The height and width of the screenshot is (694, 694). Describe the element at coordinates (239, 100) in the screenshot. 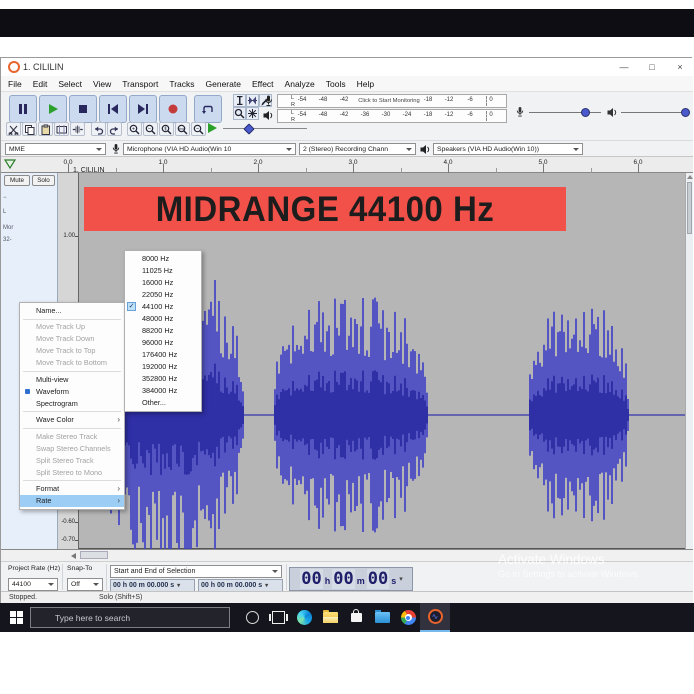

I see `selection-tool-button` at that location.